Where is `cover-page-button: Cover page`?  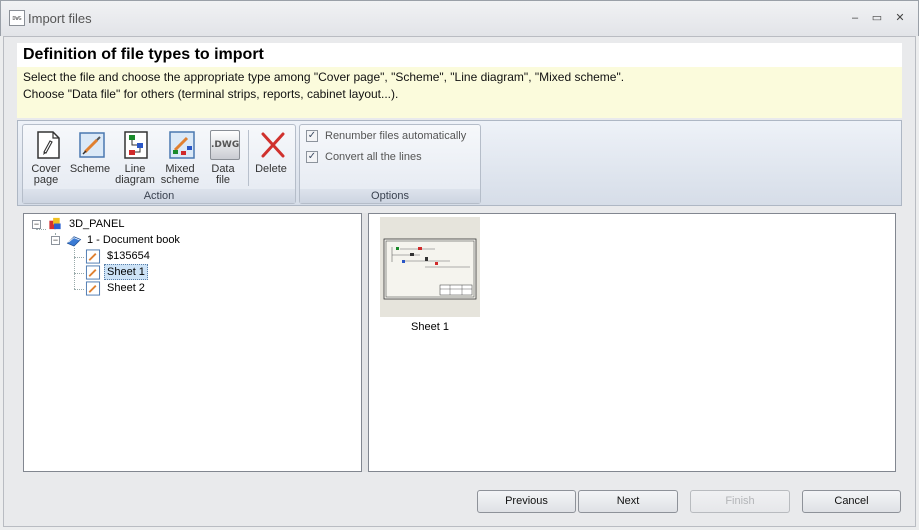
cover-page-button: Cover page is located at coordinates (46, 159).